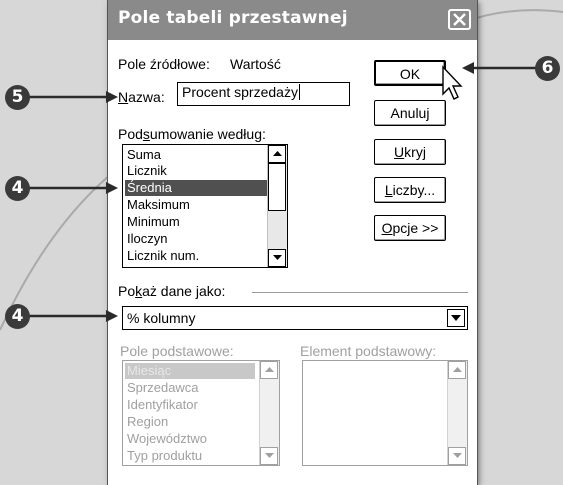 The height and width of the screenshot is (485, 563). What do you see at coordinates (17, 188) in the screenshot?
I see `callout-step-4-summarize: 4` at bounding box center [17, 188].